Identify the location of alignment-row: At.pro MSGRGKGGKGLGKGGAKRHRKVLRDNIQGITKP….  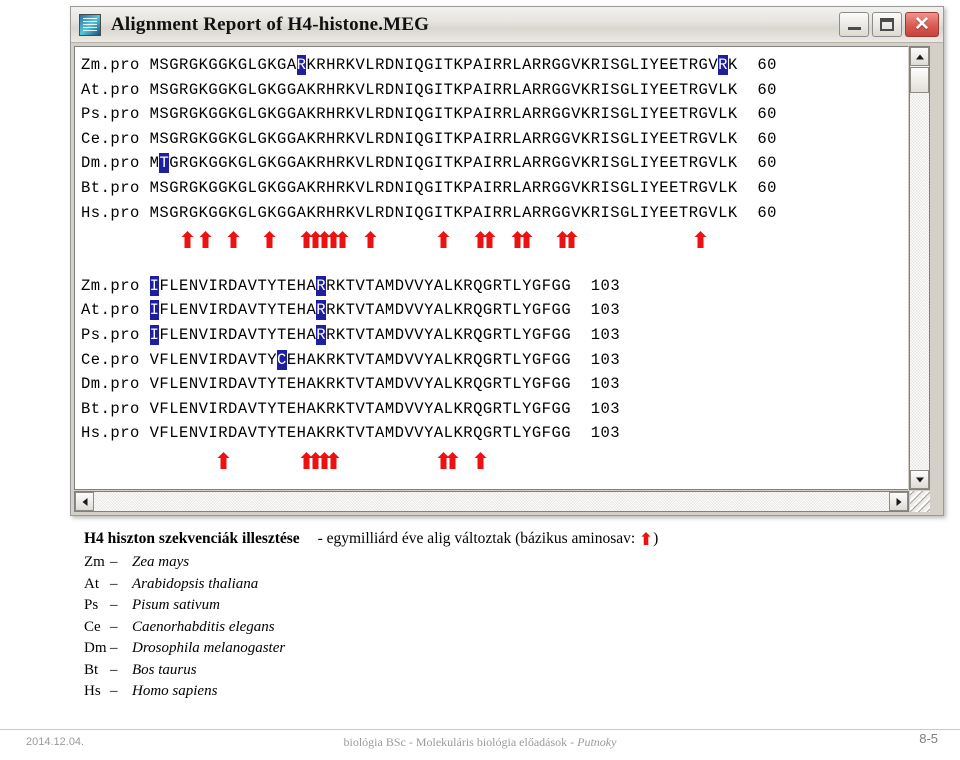
(494, 90).